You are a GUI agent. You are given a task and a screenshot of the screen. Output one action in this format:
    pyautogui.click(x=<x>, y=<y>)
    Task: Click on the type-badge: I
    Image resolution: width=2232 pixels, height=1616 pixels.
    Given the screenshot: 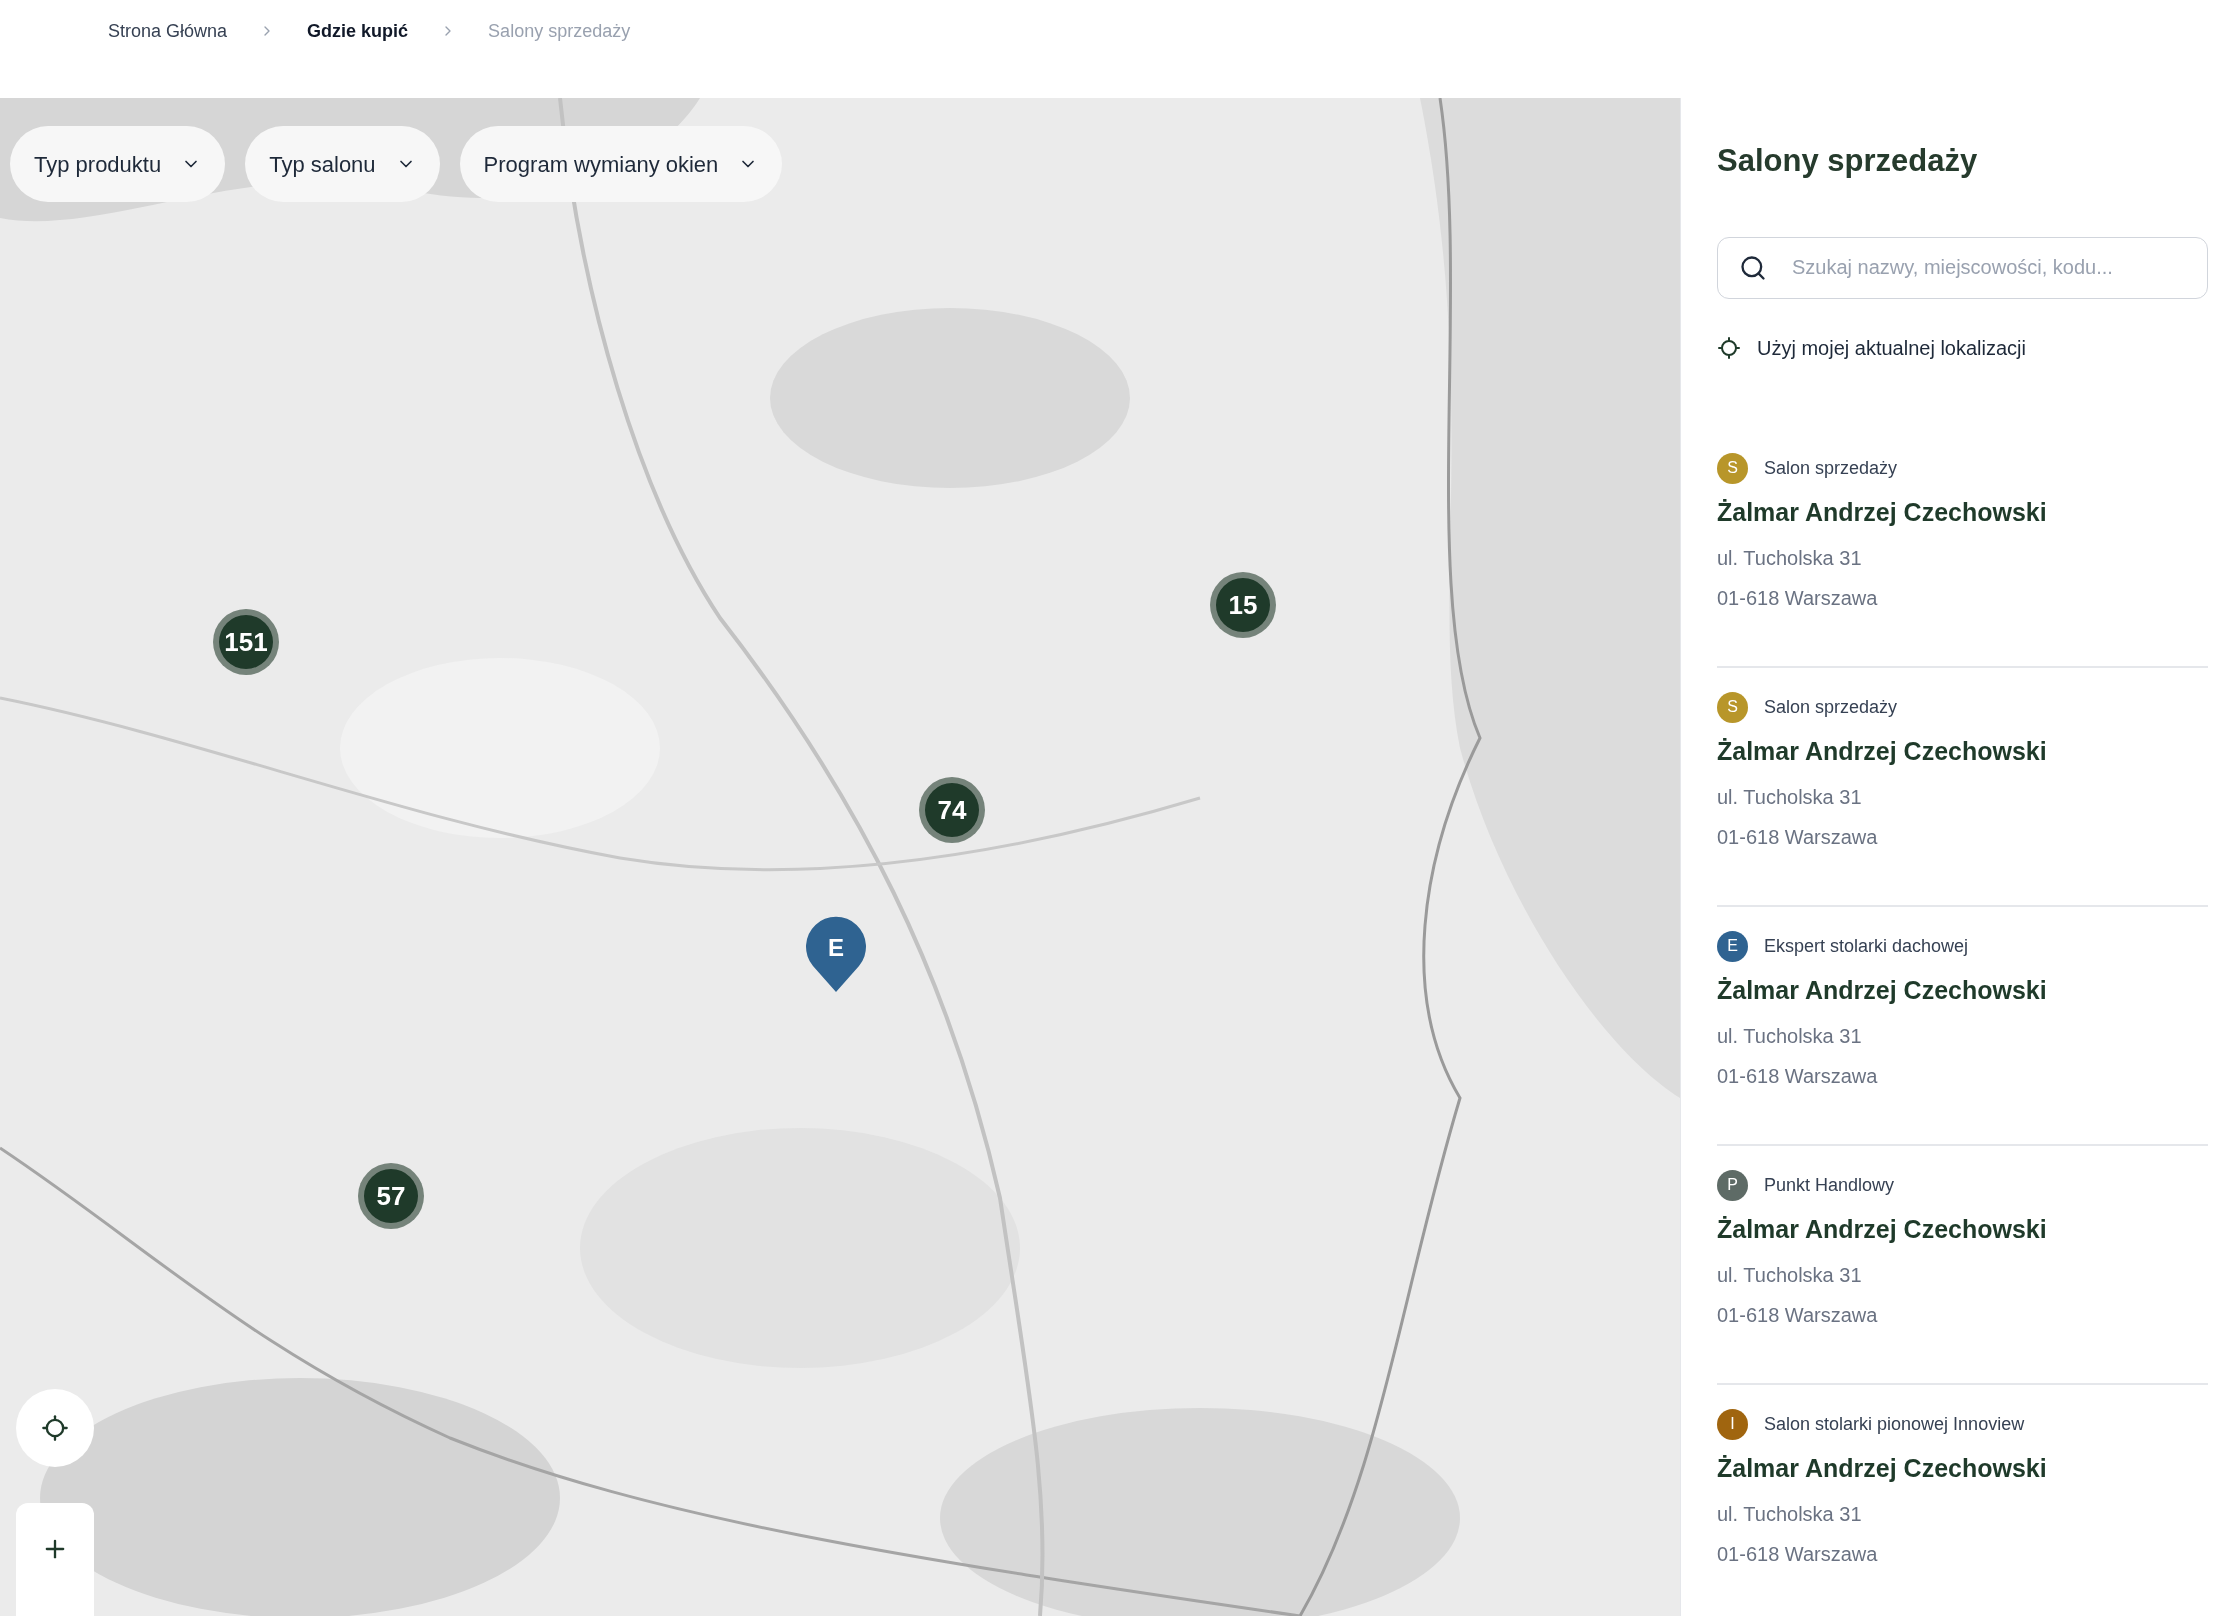 What is the action you would take?
    pyautogui.click(x=1732, y=1424)
    